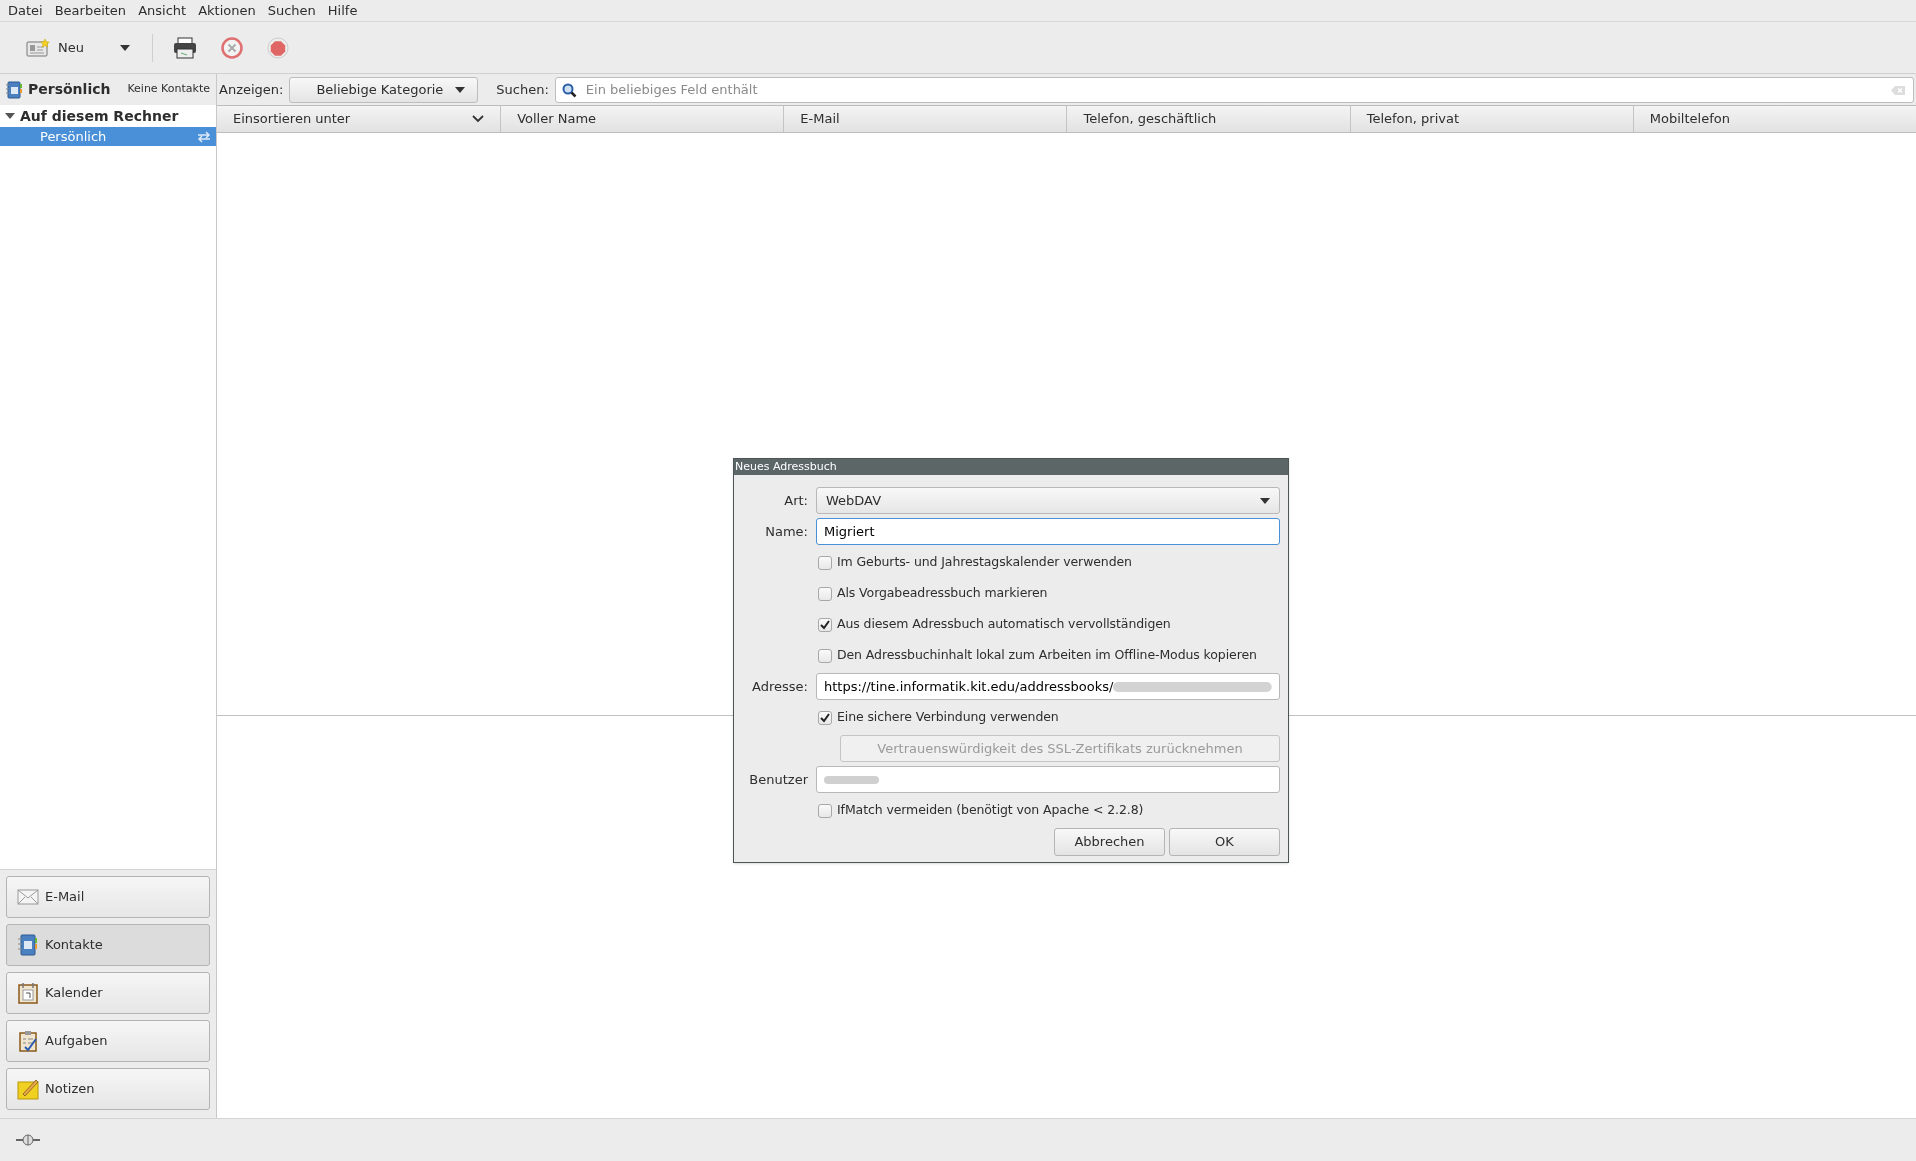 Image resolution: width=1916 pixels, height=1161 pixels. Describe the element at coordinates (384, 89) in the screenshot. I see `category-dropdown: Beliebige Kategorie` at that location.